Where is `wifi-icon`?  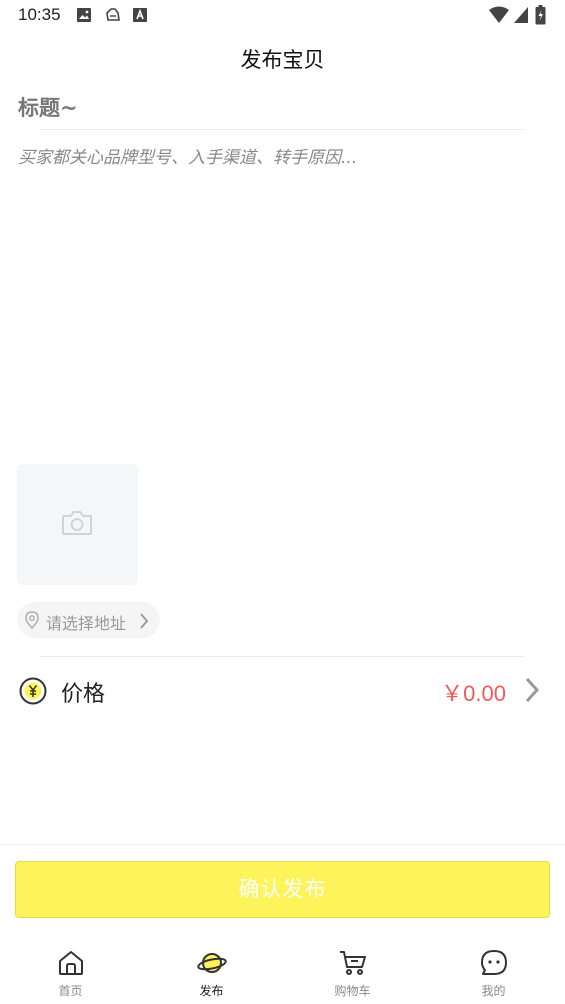 wifi-icon is located at coordinates (499, 17).